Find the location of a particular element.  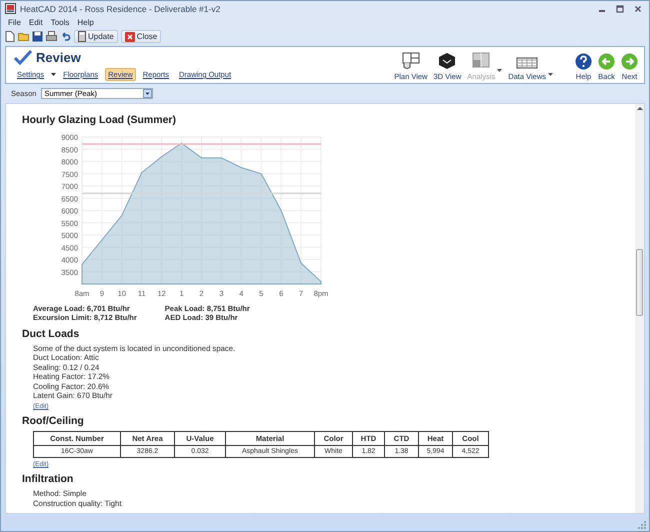

menu-item: Tools is located at coordinates (60, 22).